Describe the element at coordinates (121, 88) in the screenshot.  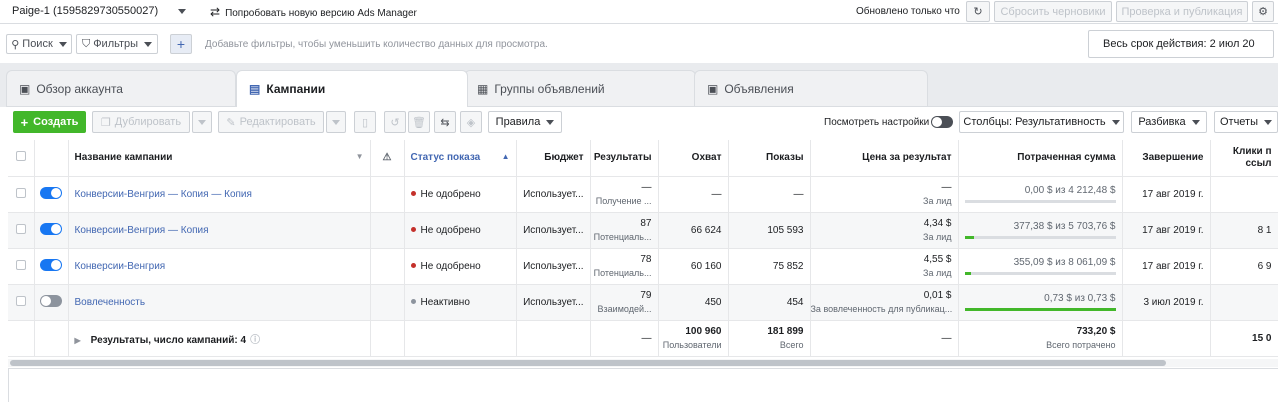
I see `tab-account-overview: ▣ Обзор аккаунта` at that location.